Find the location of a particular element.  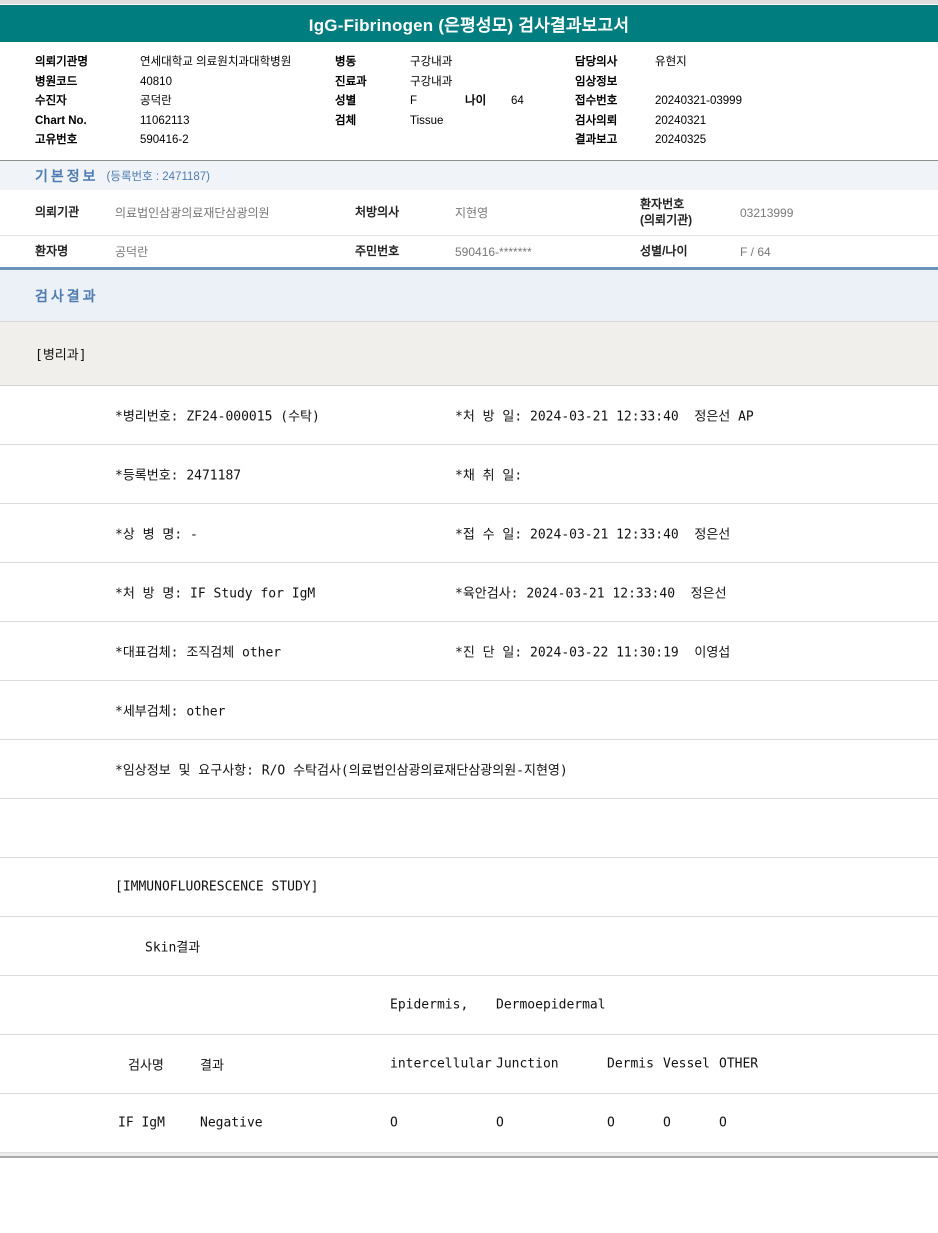

if-table-group-header-row: Epidermis, Dermoepidermal is located at coordinates (469, 1005).